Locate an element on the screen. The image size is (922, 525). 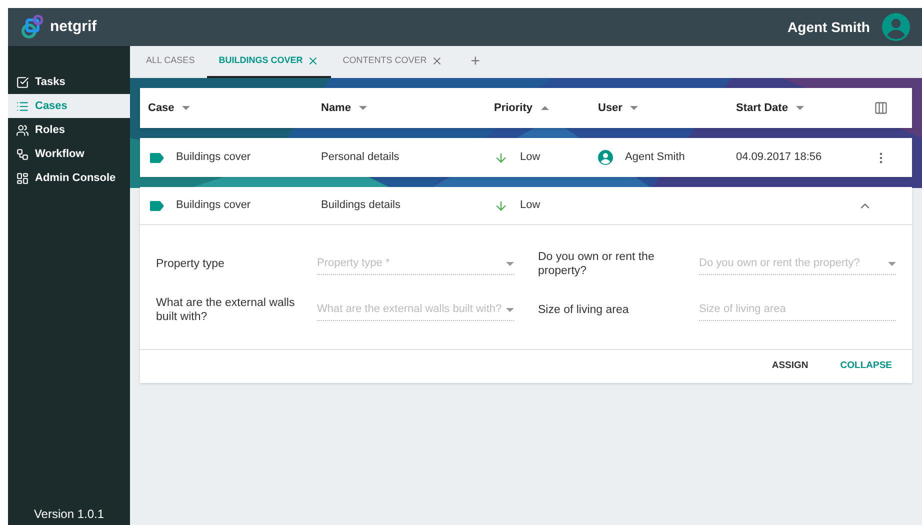
workflow-icon is located at coordinates (22, 154).